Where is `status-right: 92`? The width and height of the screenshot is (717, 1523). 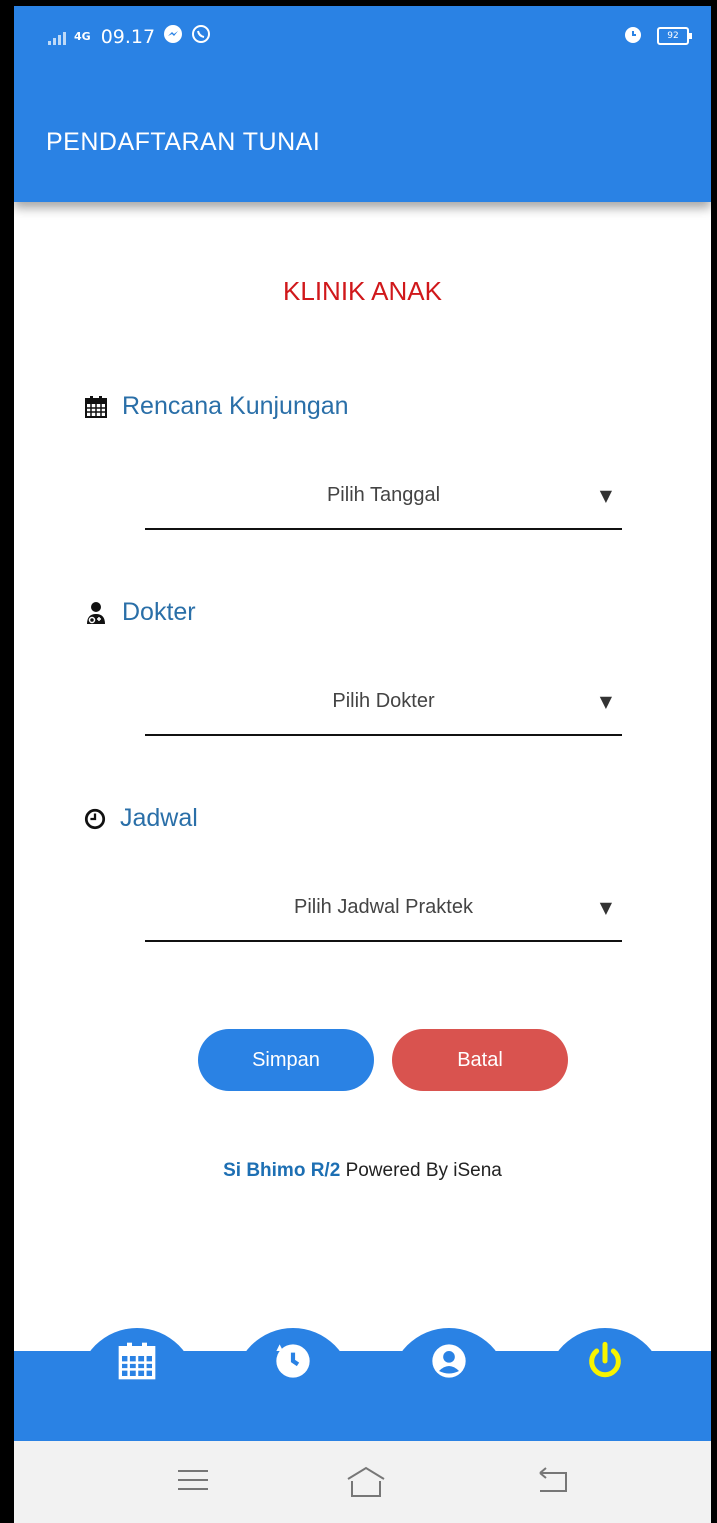 status-right: 92 is located at coordinates (657, 36).